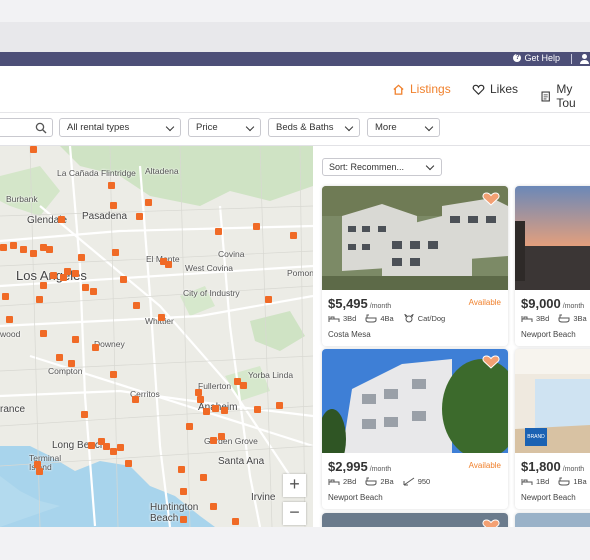 The height and width of the screenshot is (560, 590). I want to click on nav-likes-label: Likes, so click(504, 89).